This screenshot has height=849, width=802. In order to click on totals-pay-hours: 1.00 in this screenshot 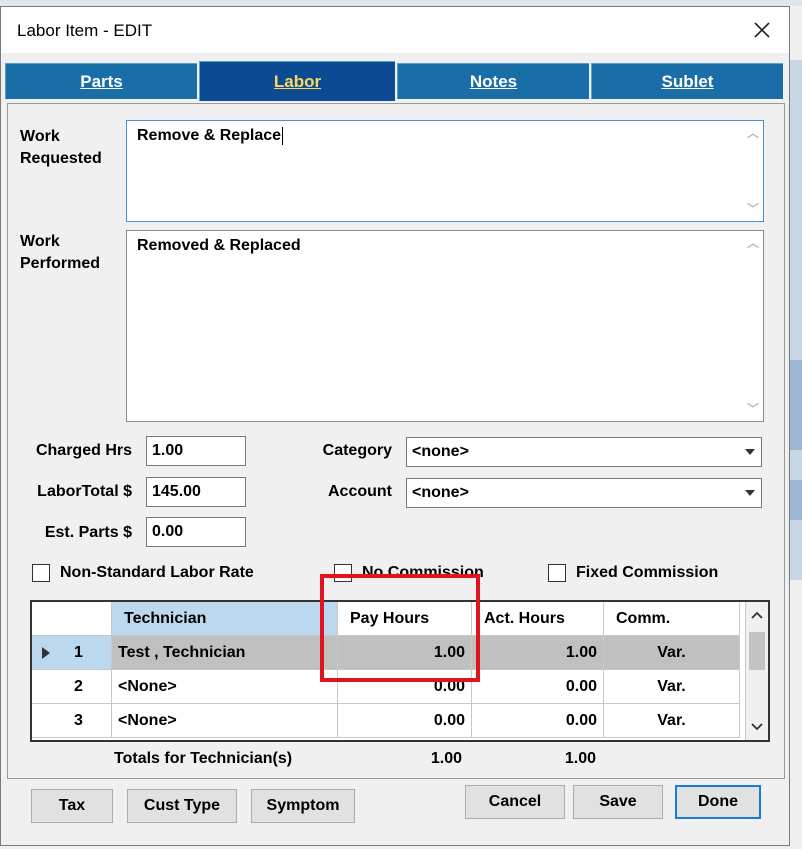, I will do `click(446, 758)`.